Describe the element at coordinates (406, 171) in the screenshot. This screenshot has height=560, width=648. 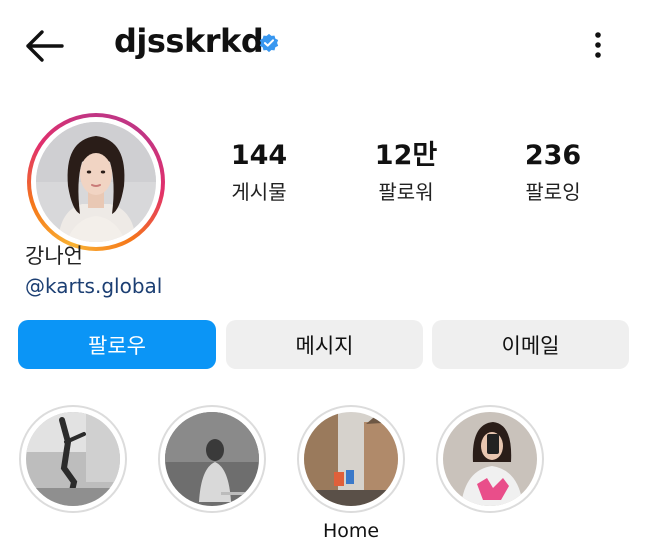
I see `followers-count: 12만 팔로워` at that location.